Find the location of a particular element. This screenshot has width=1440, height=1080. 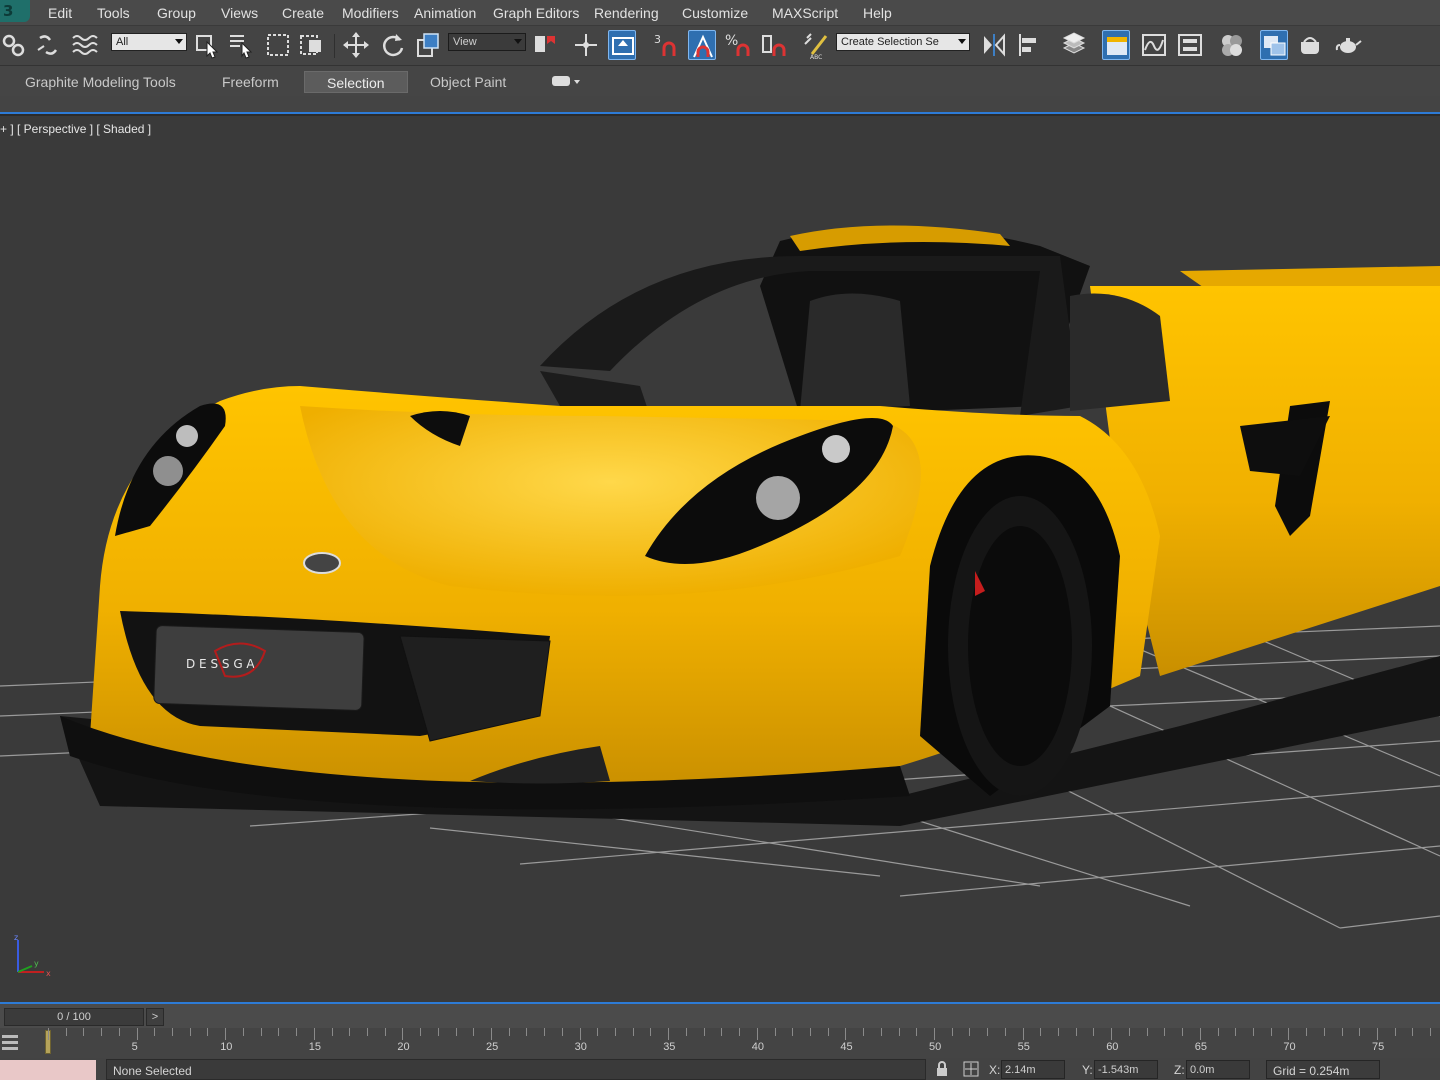

keyboard-shortcut-override-icon is located at coordinates (622, 45).